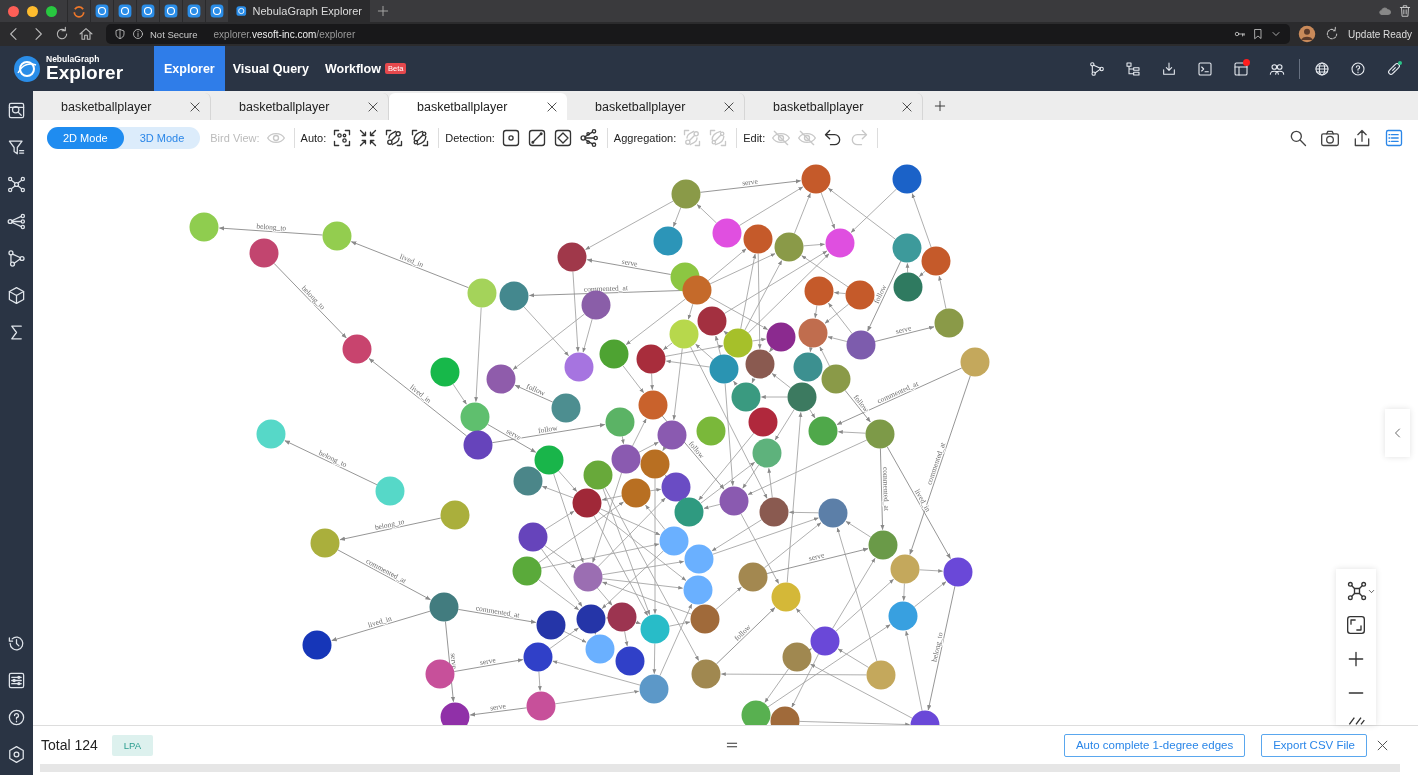 This screenshot has height=775, width=1418. Describe the element at coordinates (189, 68) in the screenshot. I see `nav-tab: Explorer` at that location.